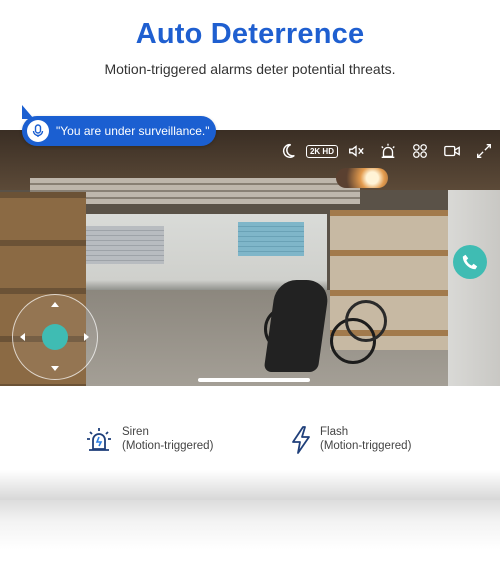 The width and height of the screenshot is (500, 571). What do you see at coordinates (55, 304) in the screenshot?
I see `arrow-up-icon` at bounding box center [55, 304].